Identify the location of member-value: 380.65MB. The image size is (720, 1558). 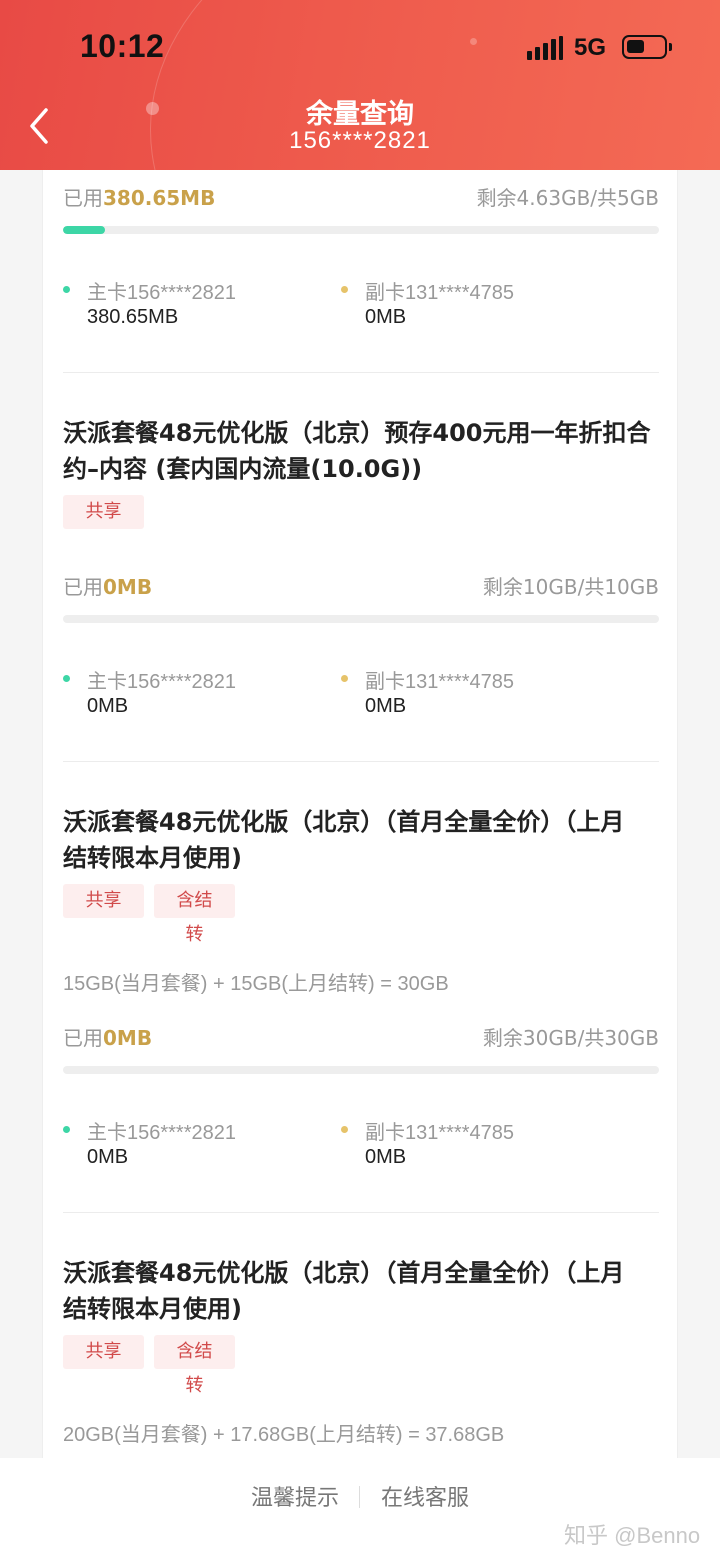
(133, 317).